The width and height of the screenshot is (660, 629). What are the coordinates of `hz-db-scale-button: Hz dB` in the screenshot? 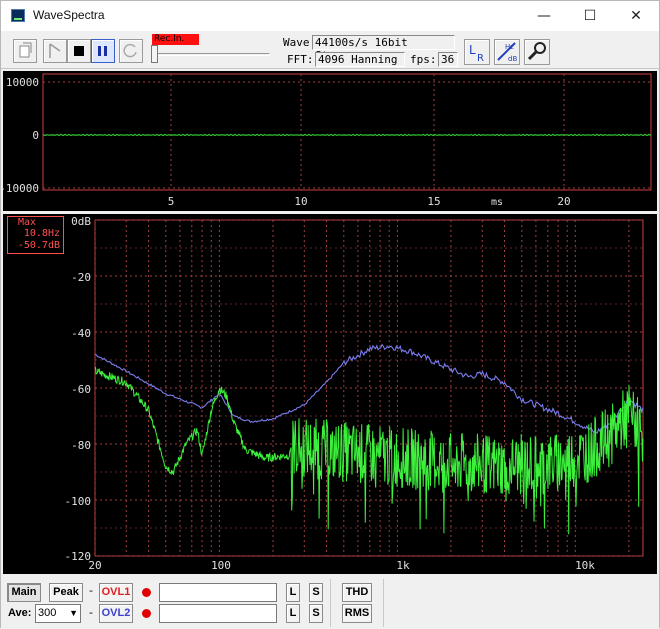 It's located at (507, 52).